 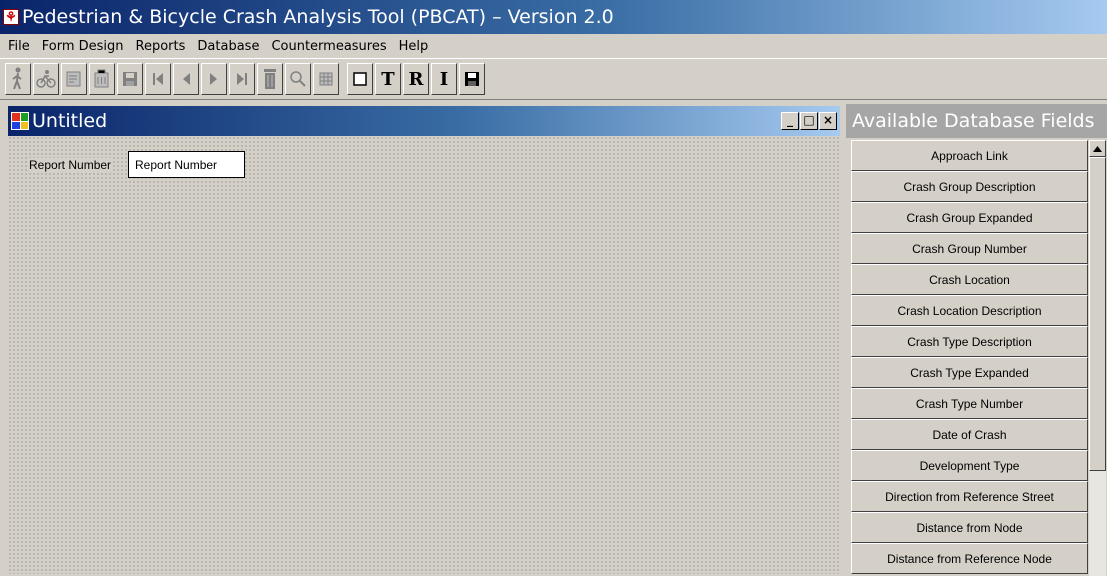 What do you see at coordinates (424, 121) in the screenshot?
I see `form-window-title-bar: Untitled _ □ ×` at bounding box center [424, 121].